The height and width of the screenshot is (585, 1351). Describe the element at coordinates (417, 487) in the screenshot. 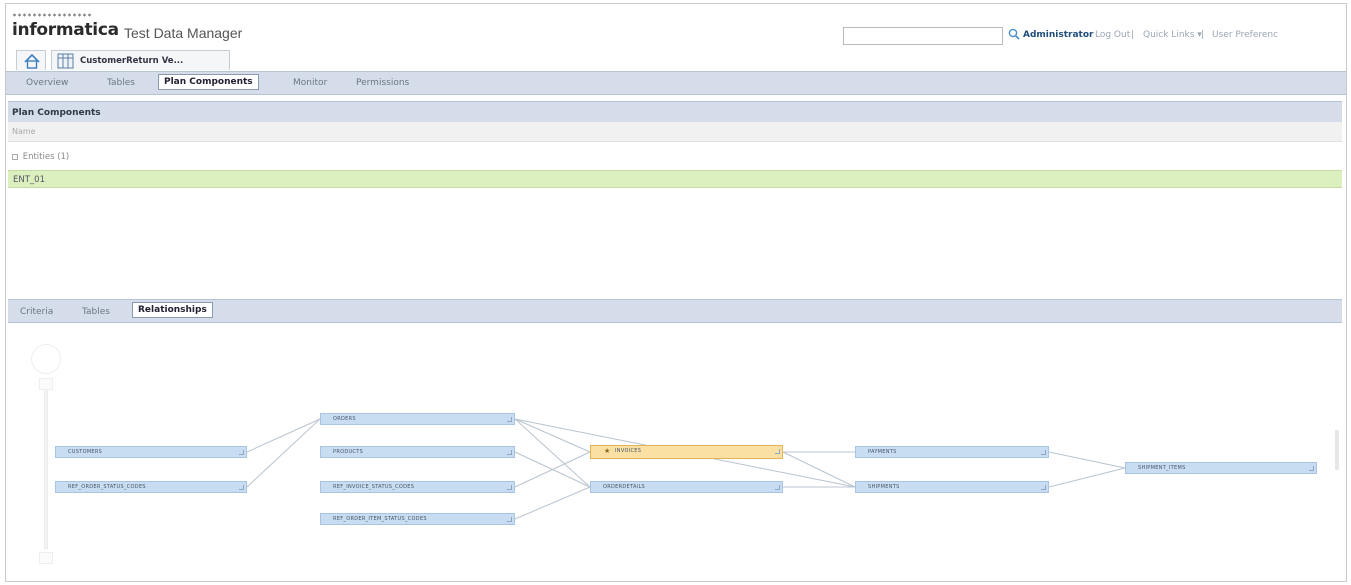

I see `node-ref-invoice-status-codes: REF_INVOICE_STATUS_CODES` at that location.